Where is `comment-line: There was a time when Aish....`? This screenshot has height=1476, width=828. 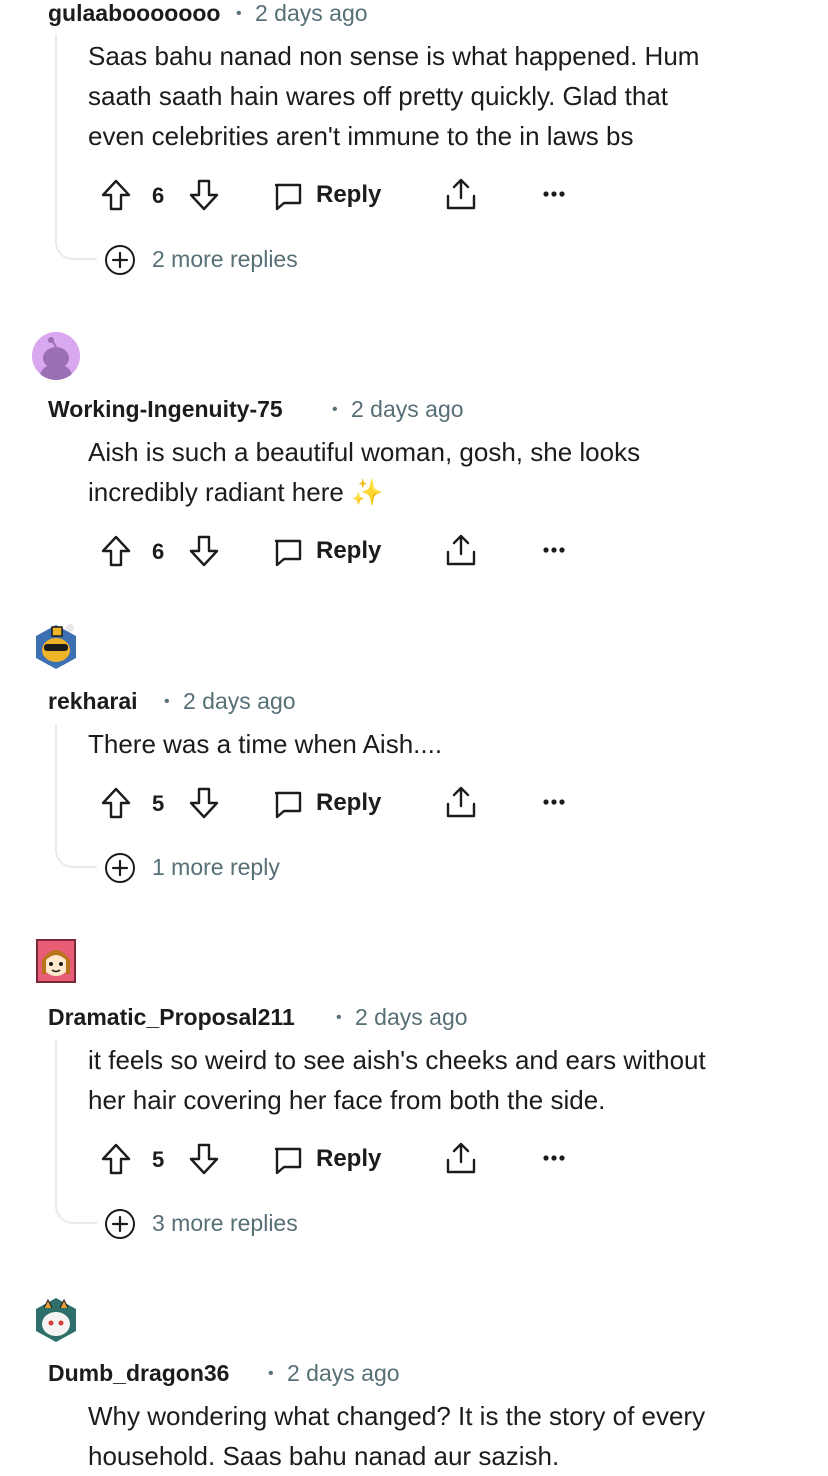
comment-line: There was a time when Aish.... is located at coordinates (265, 744).